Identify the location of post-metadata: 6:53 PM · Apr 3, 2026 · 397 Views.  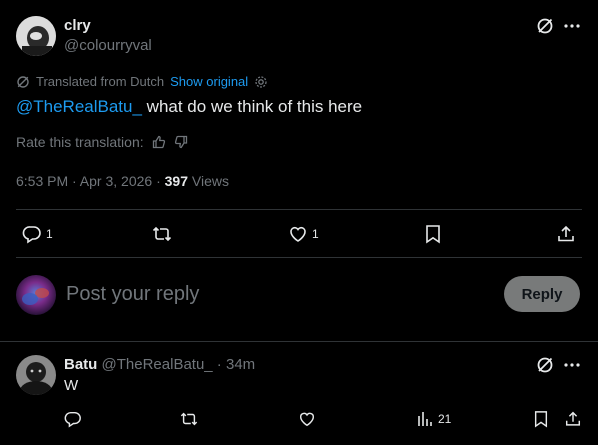
(122, 181).